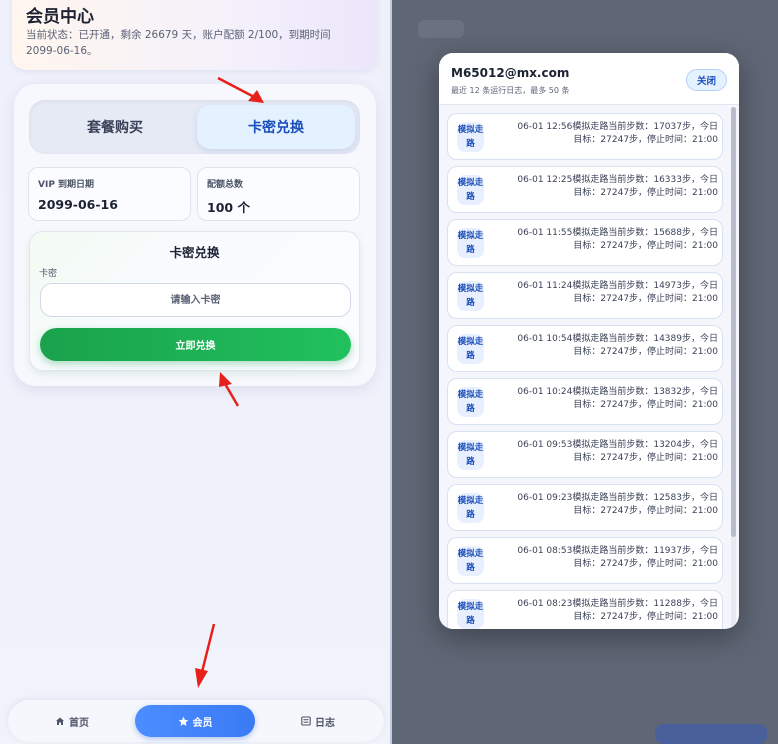  What do you see at coordinates (195, 344) in the screenshot?
I see `redeem-now-button: 立即兑换` at bounding box center [195, 344].